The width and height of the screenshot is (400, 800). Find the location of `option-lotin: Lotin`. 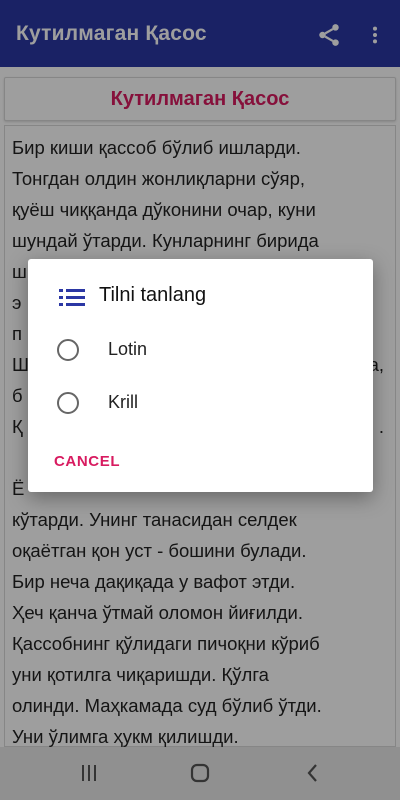

option-lotin: Lotin is located at coordinates (200, 351).